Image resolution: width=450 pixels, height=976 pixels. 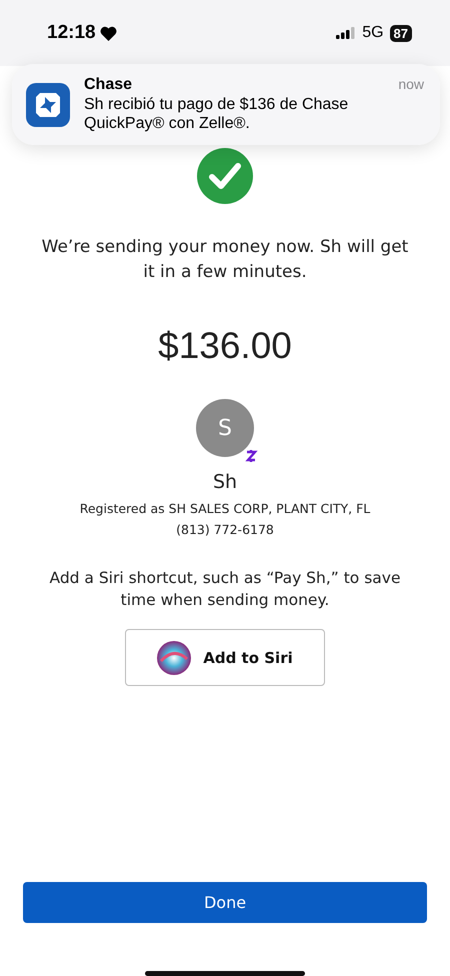 I want to click on add-to-siri-button: Add to Siri, so click(x=225, y=657).